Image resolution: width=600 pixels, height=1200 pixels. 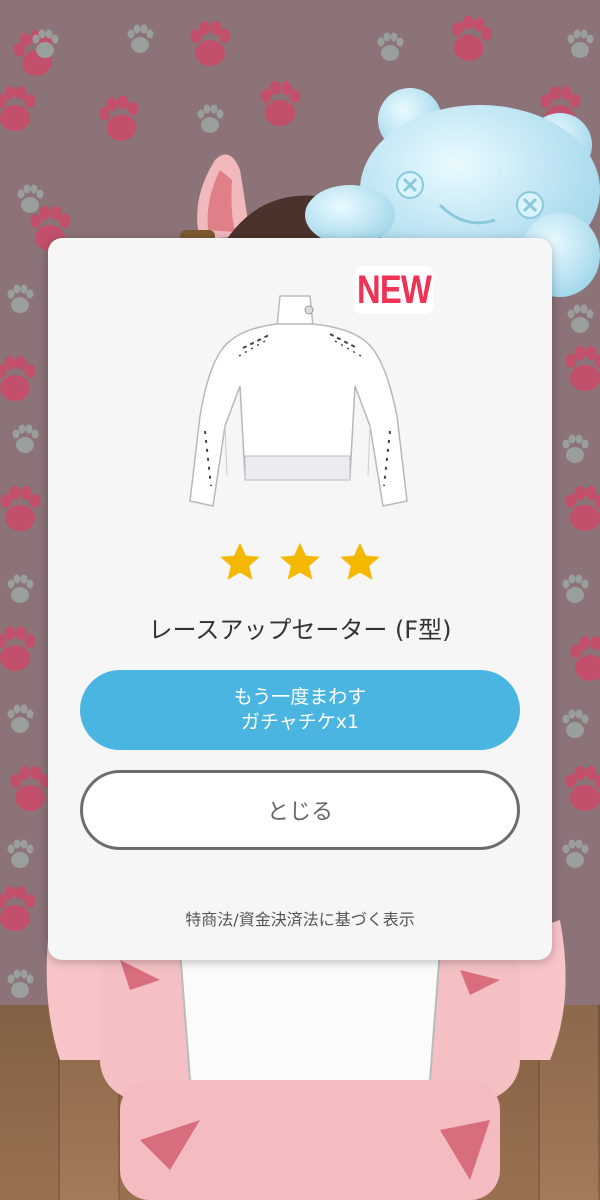 I want to click on ticket-cost-label: ガチャチケx1, so click(x=300, y=722).